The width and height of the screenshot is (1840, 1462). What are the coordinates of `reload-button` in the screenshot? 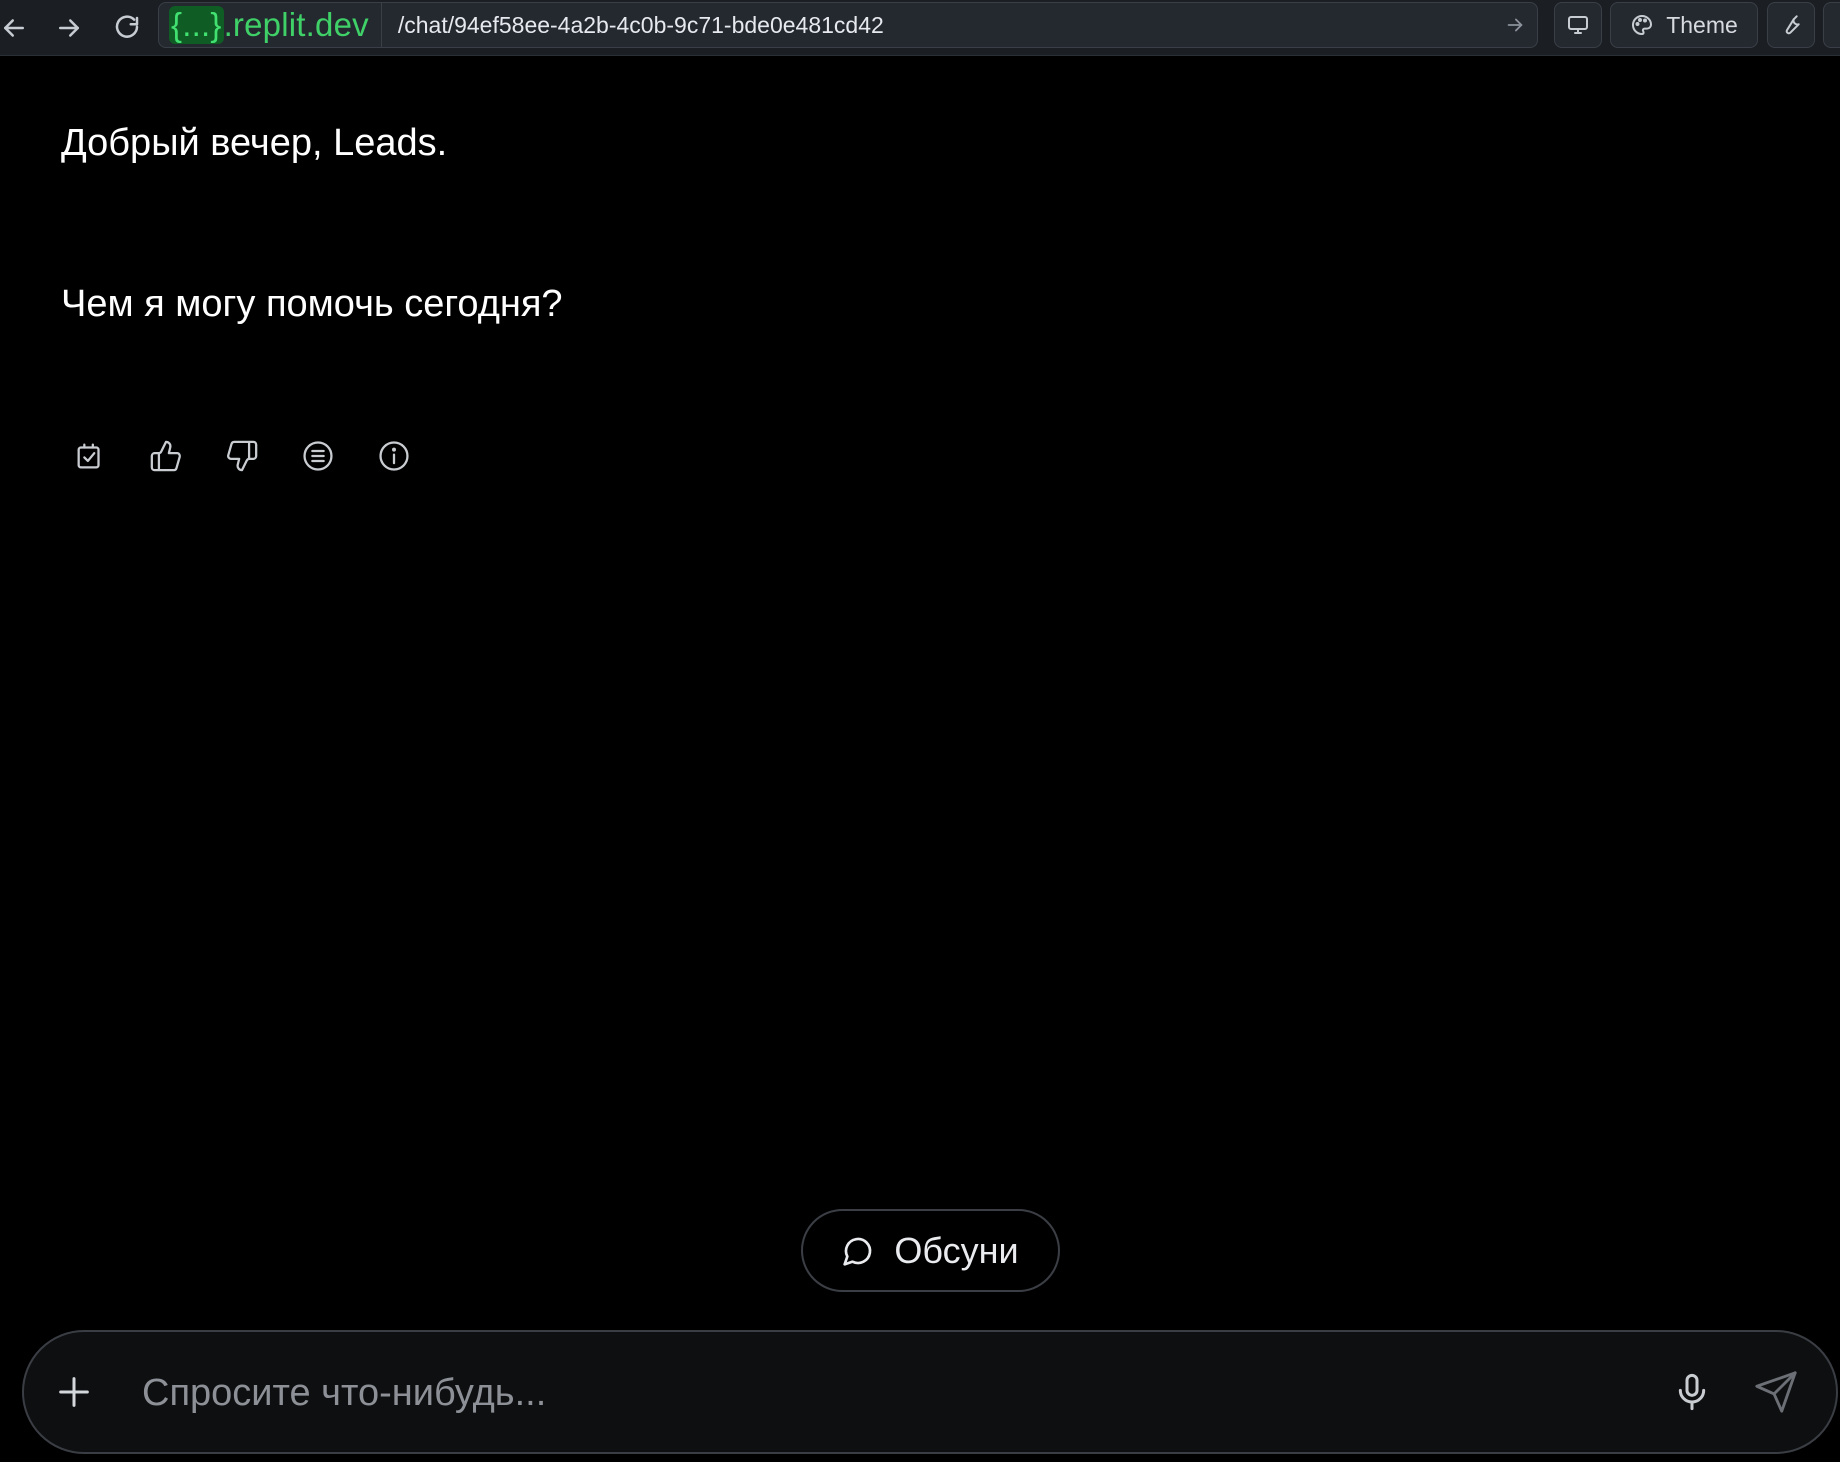 It's located at (127, 28).